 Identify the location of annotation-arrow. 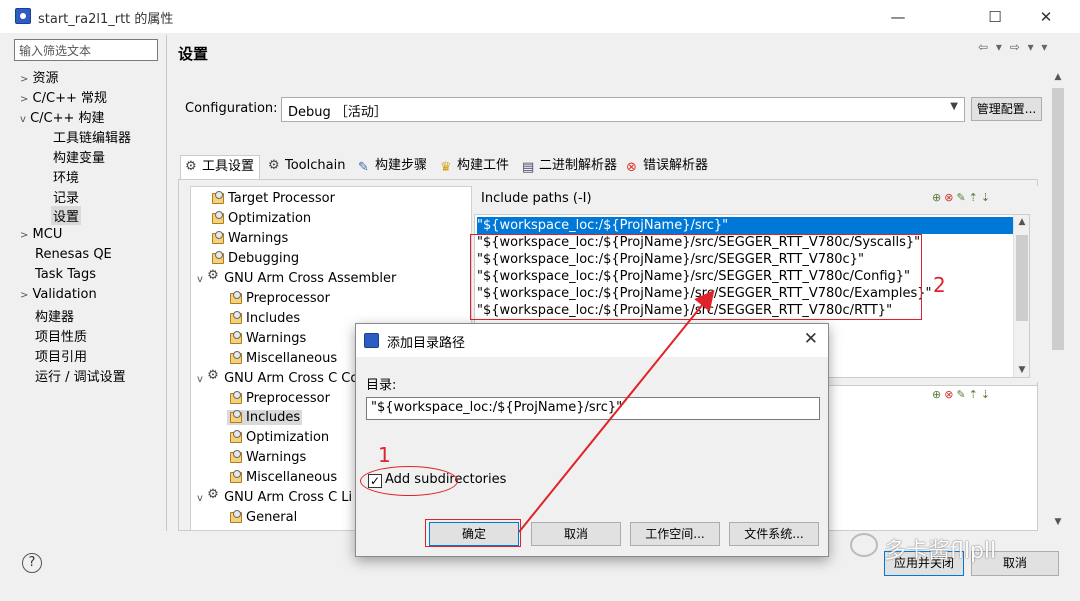
(616, 411).